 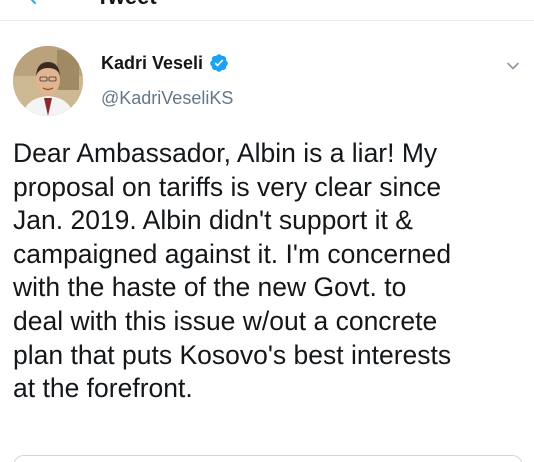 What do you see at coordinates (35, 4) in the screenshot?
I see `back-arrow-icon` at bounding box center [35, 4].